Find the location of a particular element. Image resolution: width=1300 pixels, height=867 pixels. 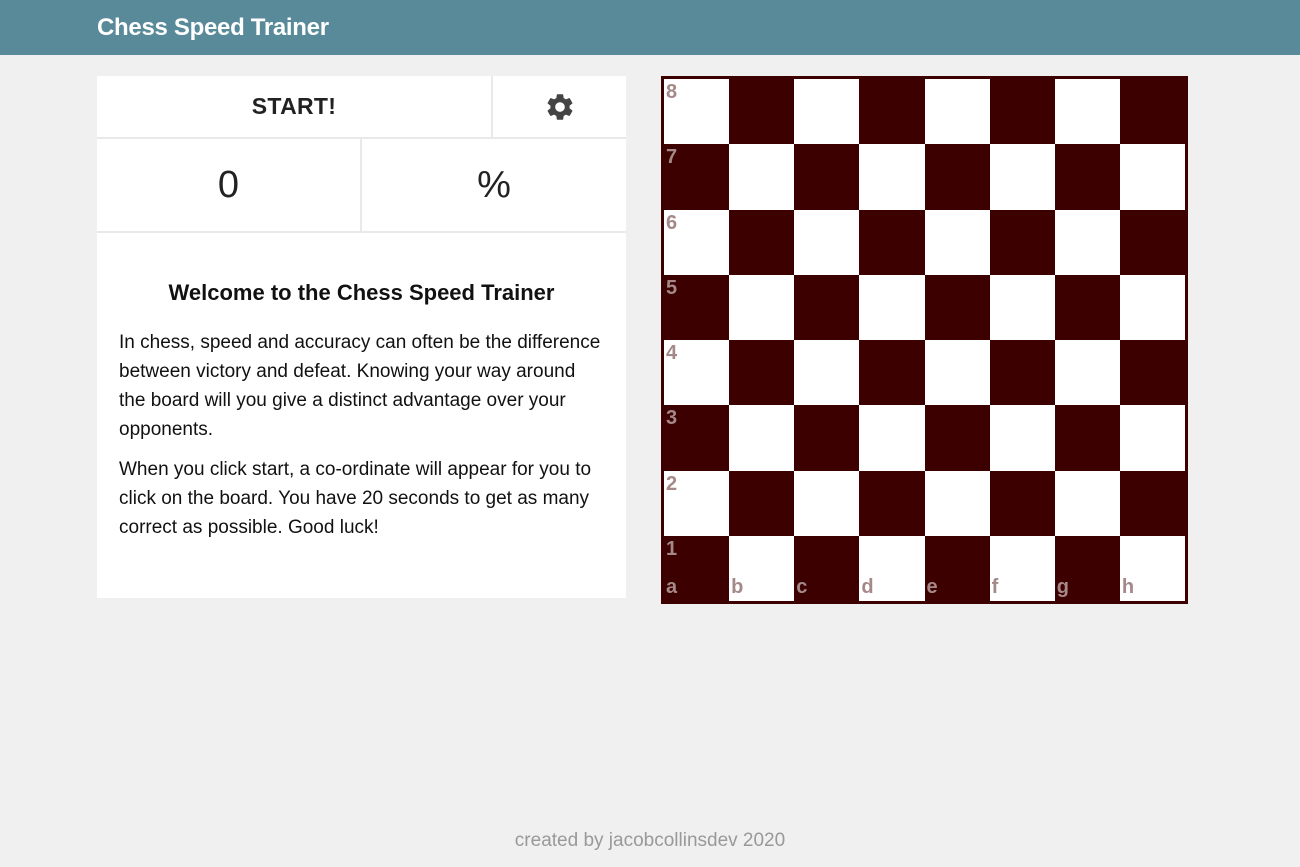

square-c5 is located at coordinates (827, 307).